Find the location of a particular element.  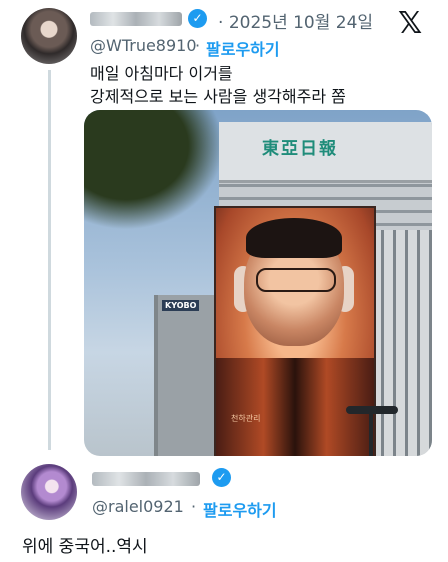

building-left is located at coordinates (186, 375).